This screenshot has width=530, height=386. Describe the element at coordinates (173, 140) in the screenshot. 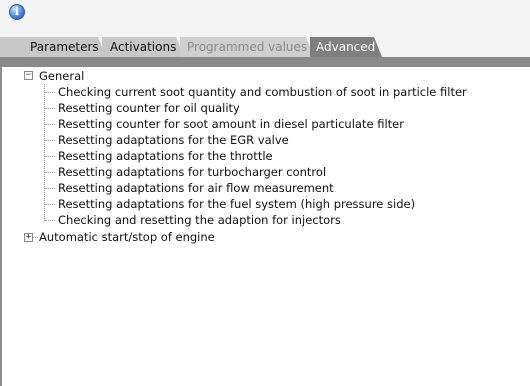

I see `tree-item-3: Resetting adaptations for the EGR valve` at that location.